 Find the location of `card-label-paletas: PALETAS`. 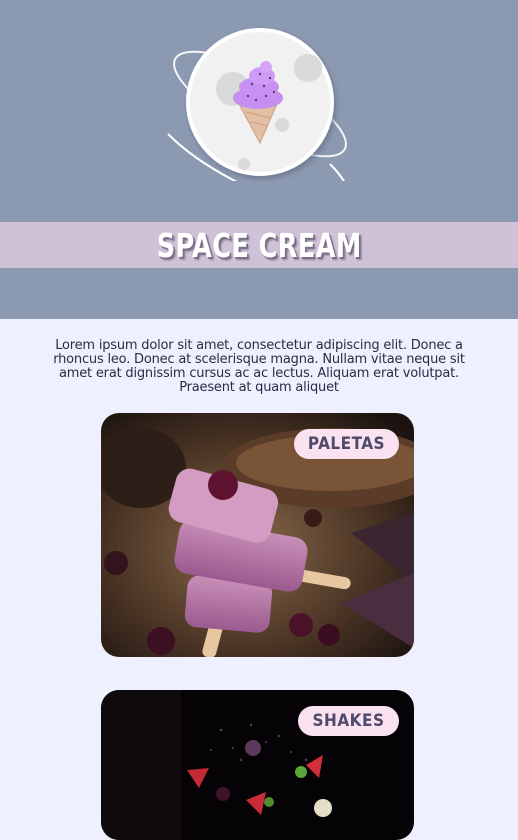

card-label-paletas: PALETAS is located at coordinates (346, 444).